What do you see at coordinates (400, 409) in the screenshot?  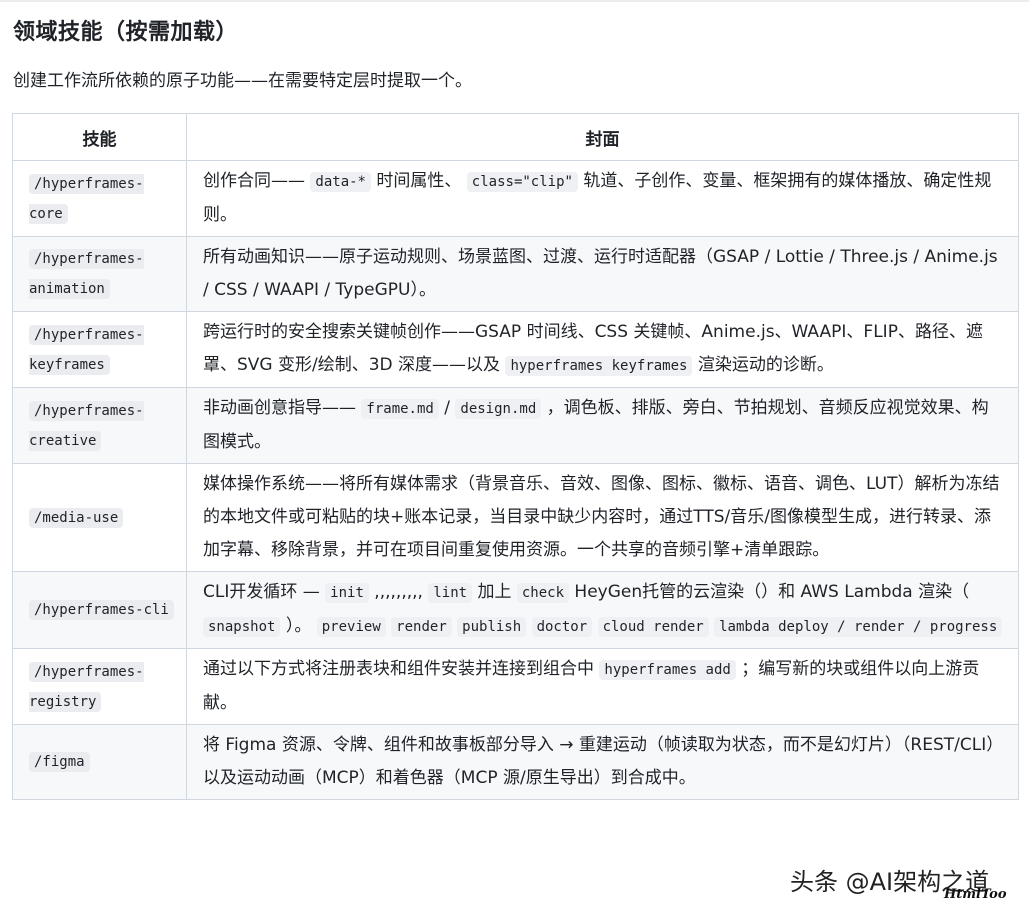 I see `inline-code: frame.md` at bounding box center [400, 409].